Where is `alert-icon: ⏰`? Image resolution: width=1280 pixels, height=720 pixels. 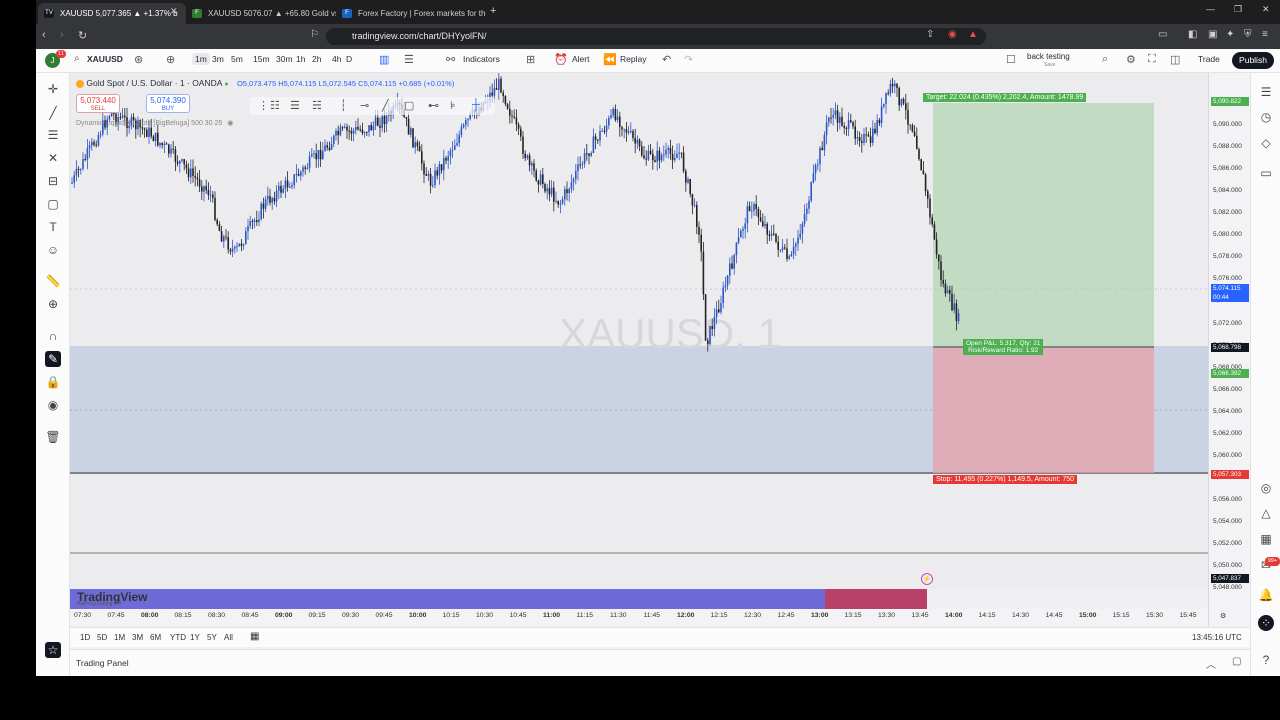 alert-icon: ⏰ is located at coordinates (561, 59).